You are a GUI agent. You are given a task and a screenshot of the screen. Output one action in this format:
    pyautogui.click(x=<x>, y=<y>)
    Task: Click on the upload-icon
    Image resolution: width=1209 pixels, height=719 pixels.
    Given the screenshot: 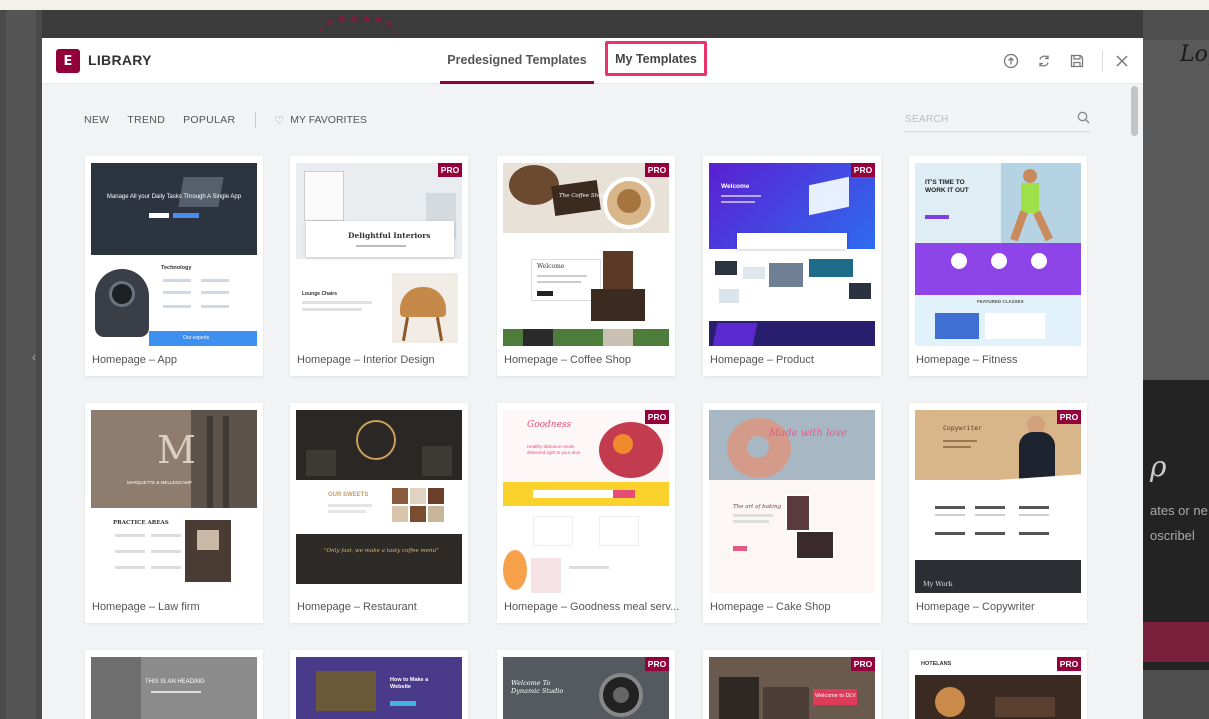 What is the action you would take?
    pyautogui.click(x=1011, y=61)
    